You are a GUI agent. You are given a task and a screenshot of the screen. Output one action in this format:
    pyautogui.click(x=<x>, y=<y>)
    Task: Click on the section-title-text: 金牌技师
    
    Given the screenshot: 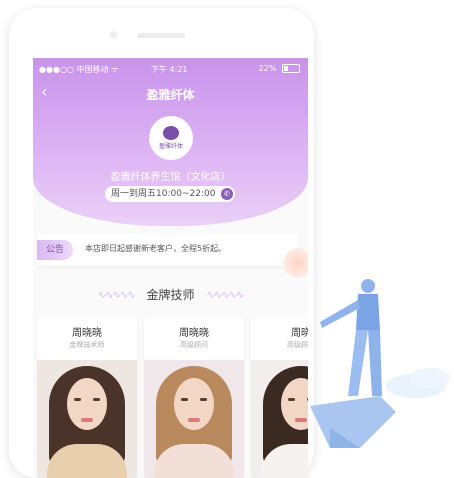 What is the action you would take?
    pyautogui.click(x=170, y=295)
    